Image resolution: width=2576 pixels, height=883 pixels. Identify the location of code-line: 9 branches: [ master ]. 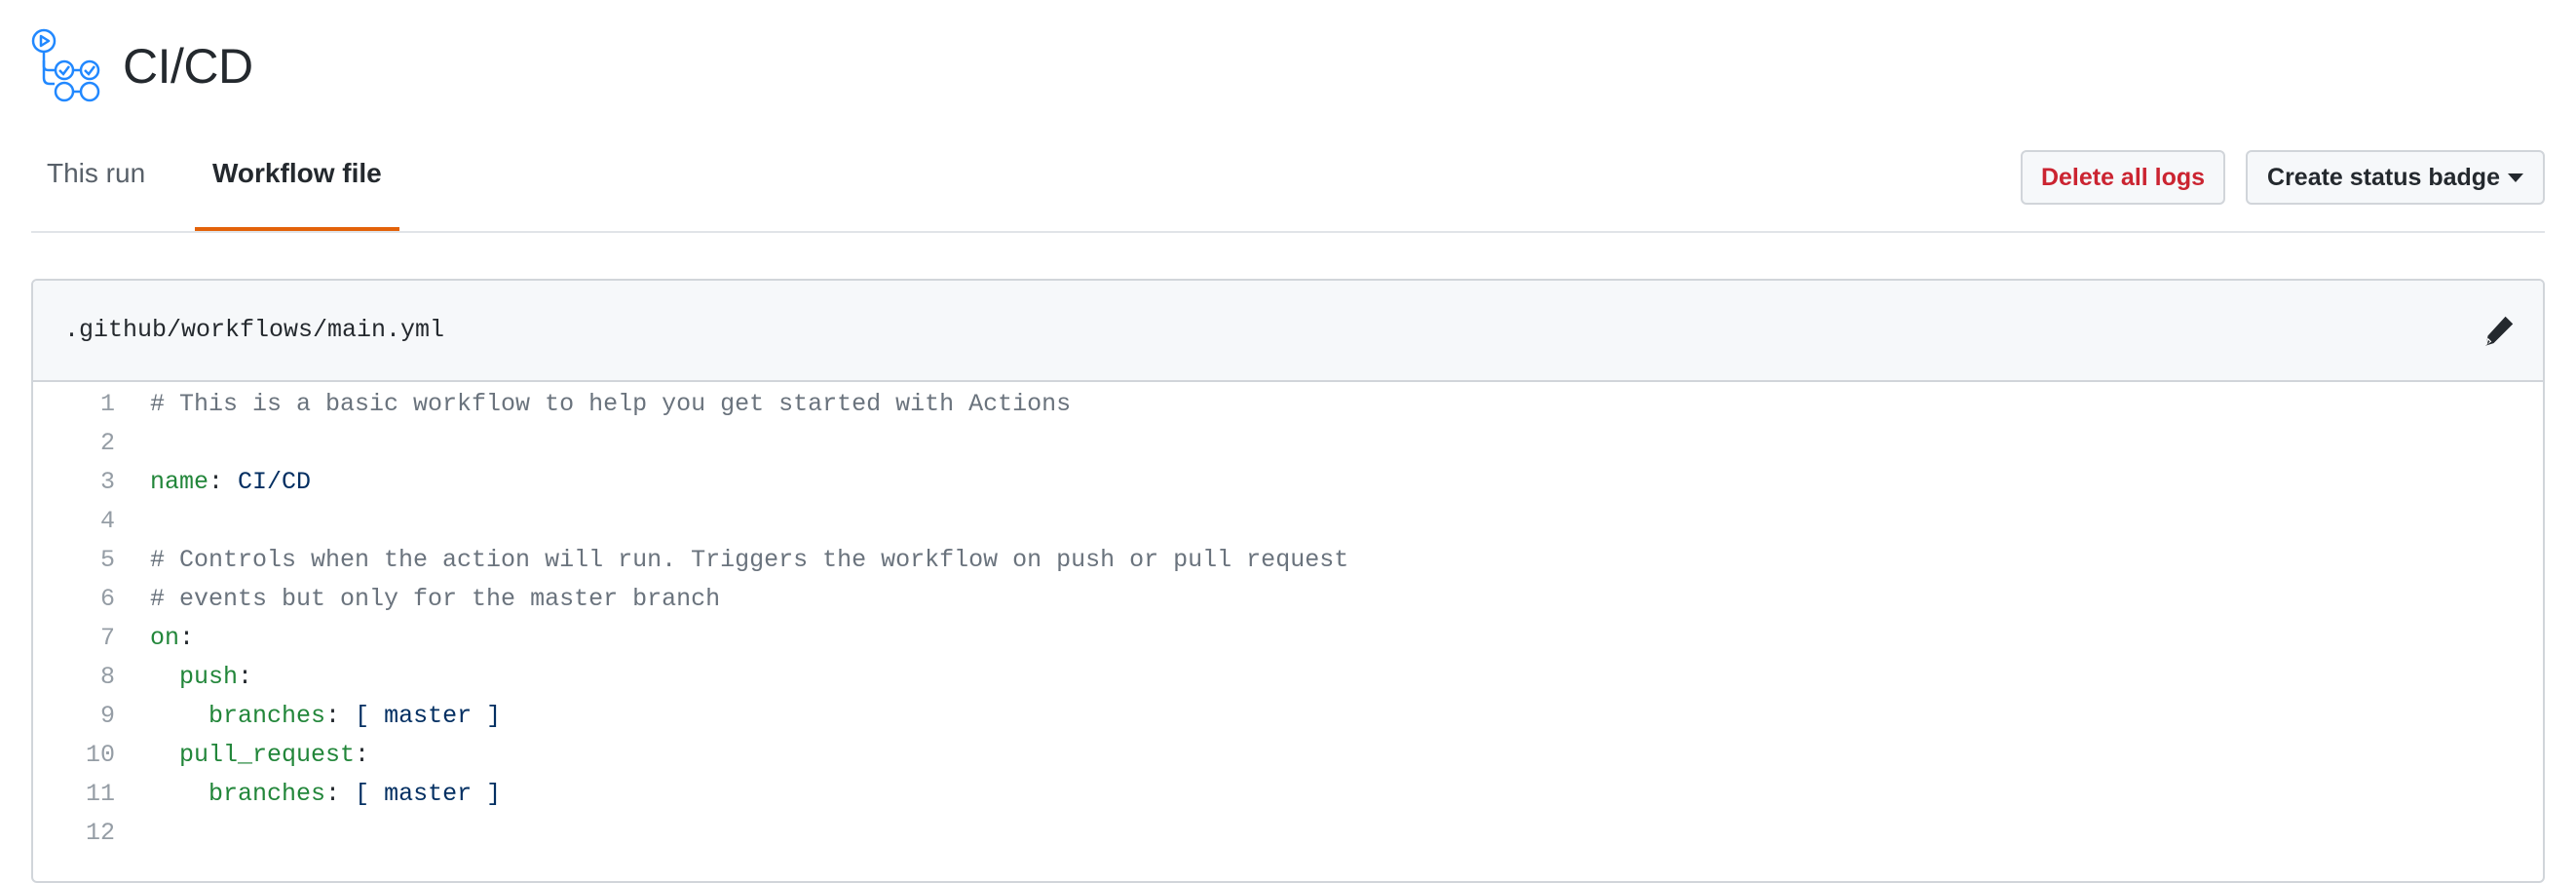
(1288, 715).